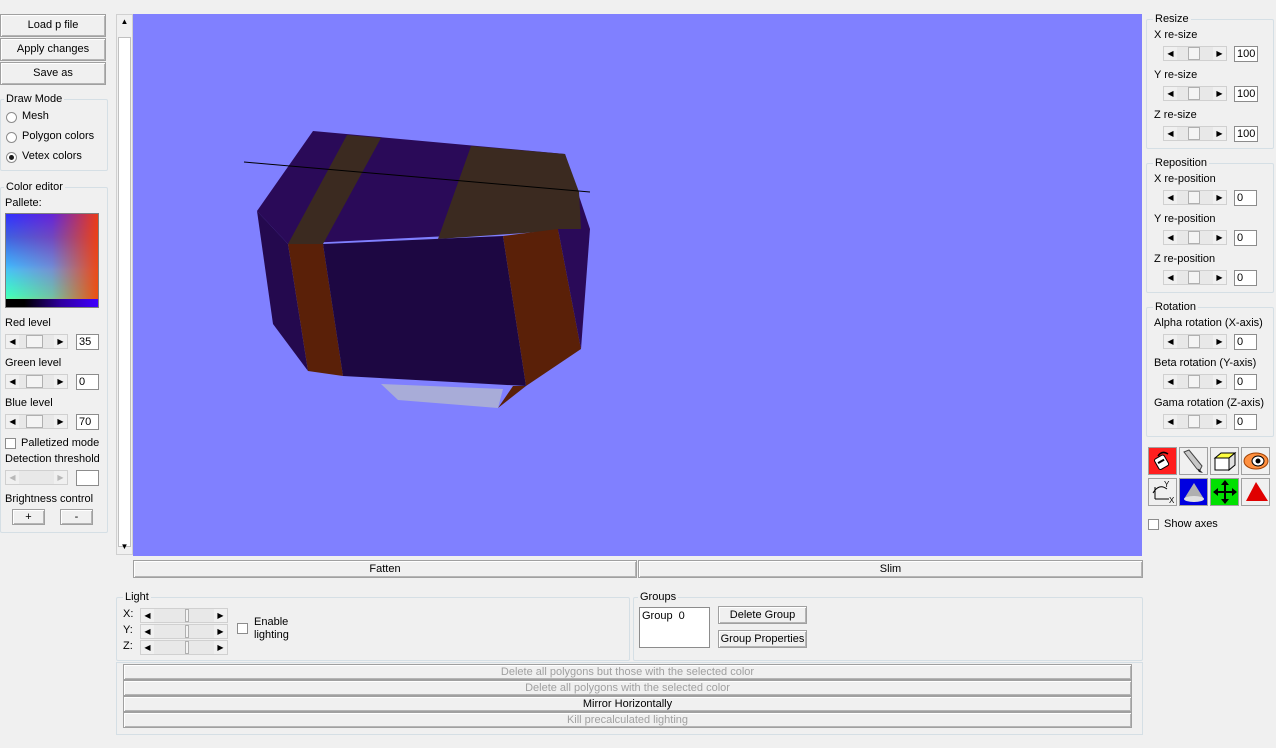 The width and height of the screenshot is (1276, 748). Describe the element at coordinates (1255, 461) in the screenshot. I see `eye-tool-button` at that location.